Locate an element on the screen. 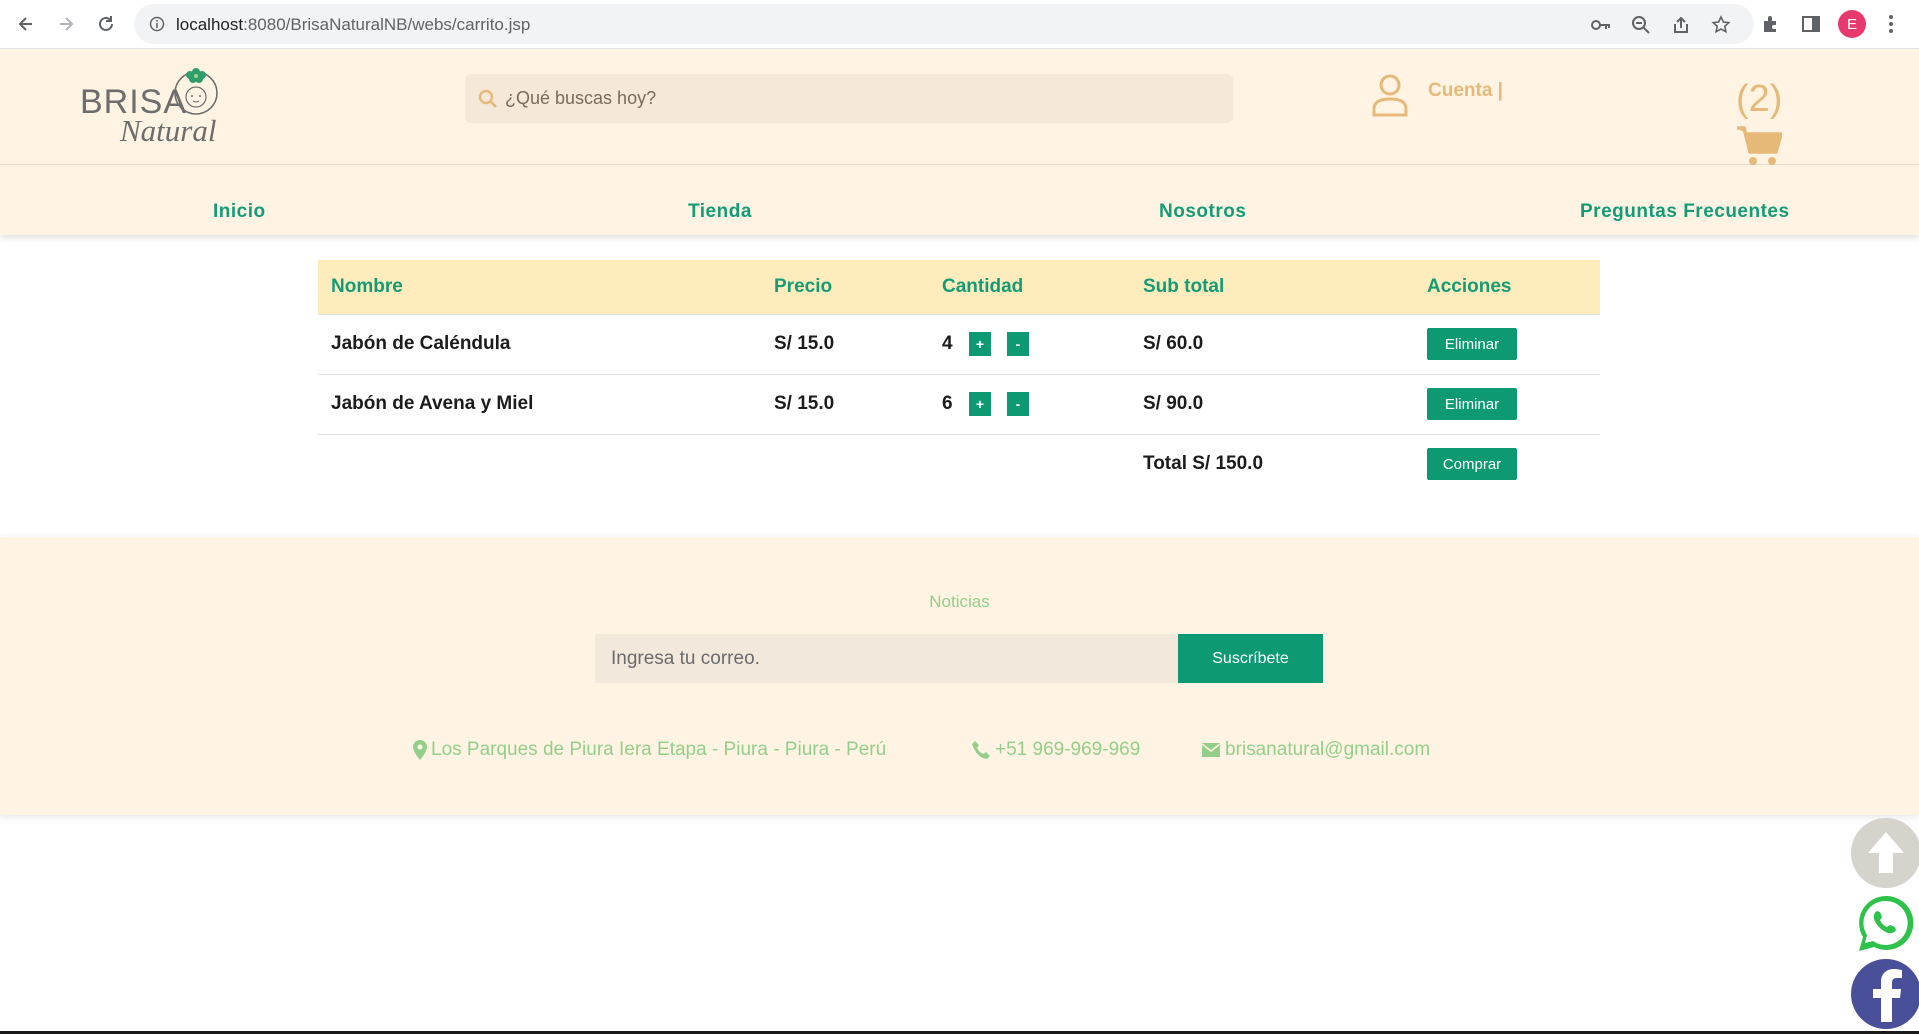  quantity-value: 4 is located at coordinates (947, 343).